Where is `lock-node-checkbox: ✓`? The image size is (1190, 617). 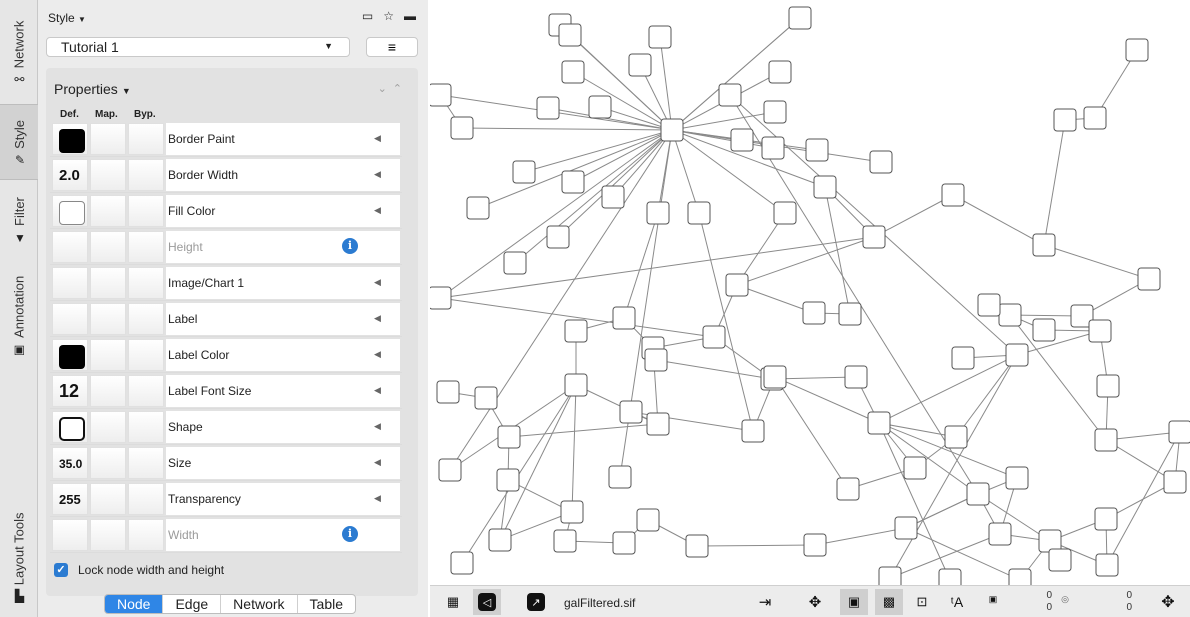 lock-node-checkbox: ✓ is located at coordinates (61, 570).